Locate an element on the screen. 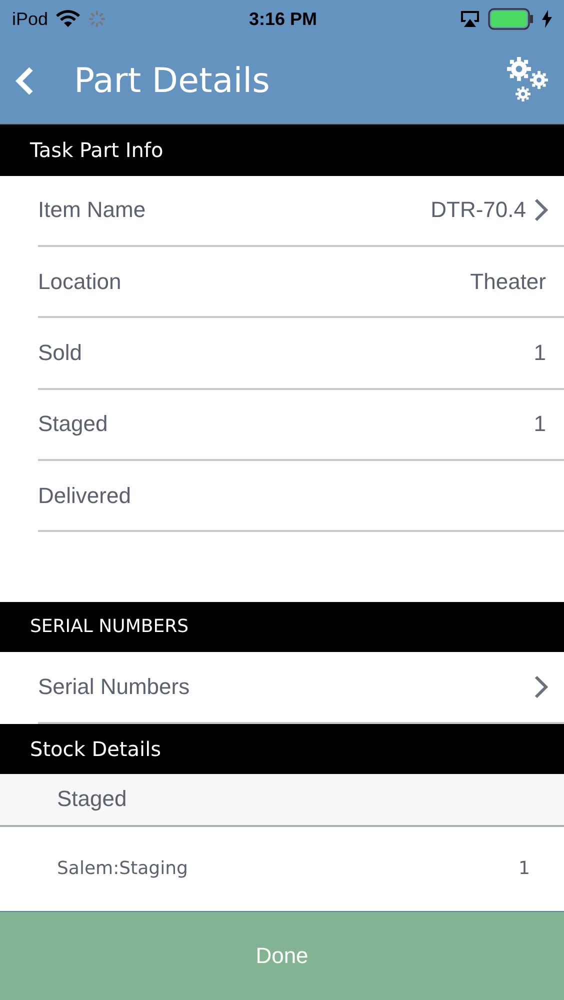  field-row: Location Theater is located at coordinates (301, 282).